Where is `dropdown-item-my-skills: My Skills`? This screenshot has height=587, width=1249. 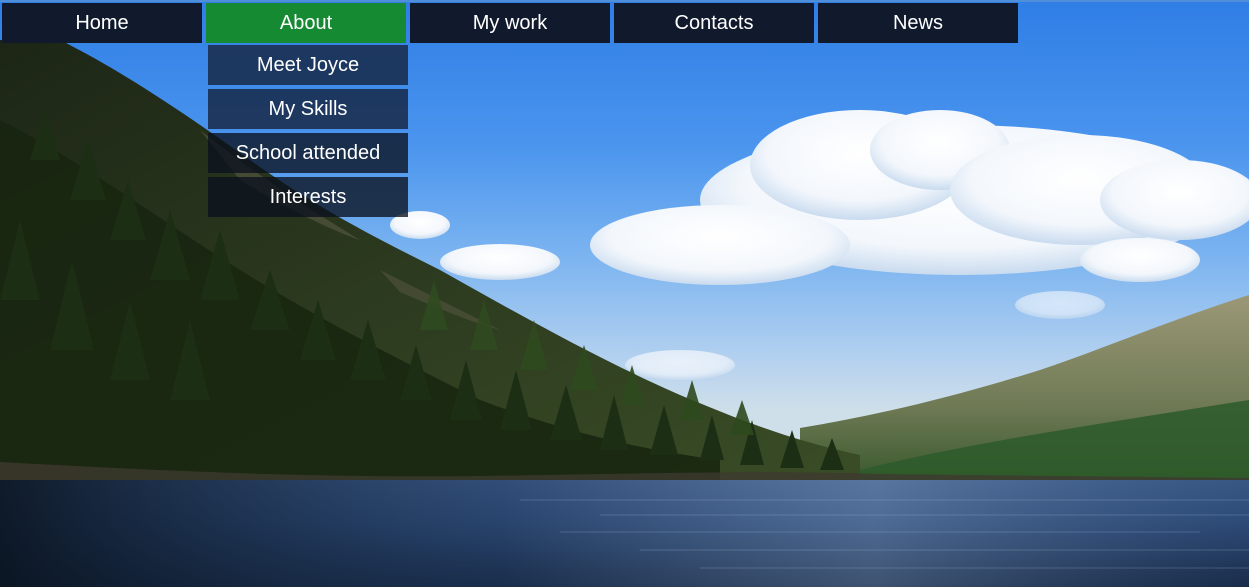 dropdown-item-my-skills: My Skills is located at coordinates (308, 109).